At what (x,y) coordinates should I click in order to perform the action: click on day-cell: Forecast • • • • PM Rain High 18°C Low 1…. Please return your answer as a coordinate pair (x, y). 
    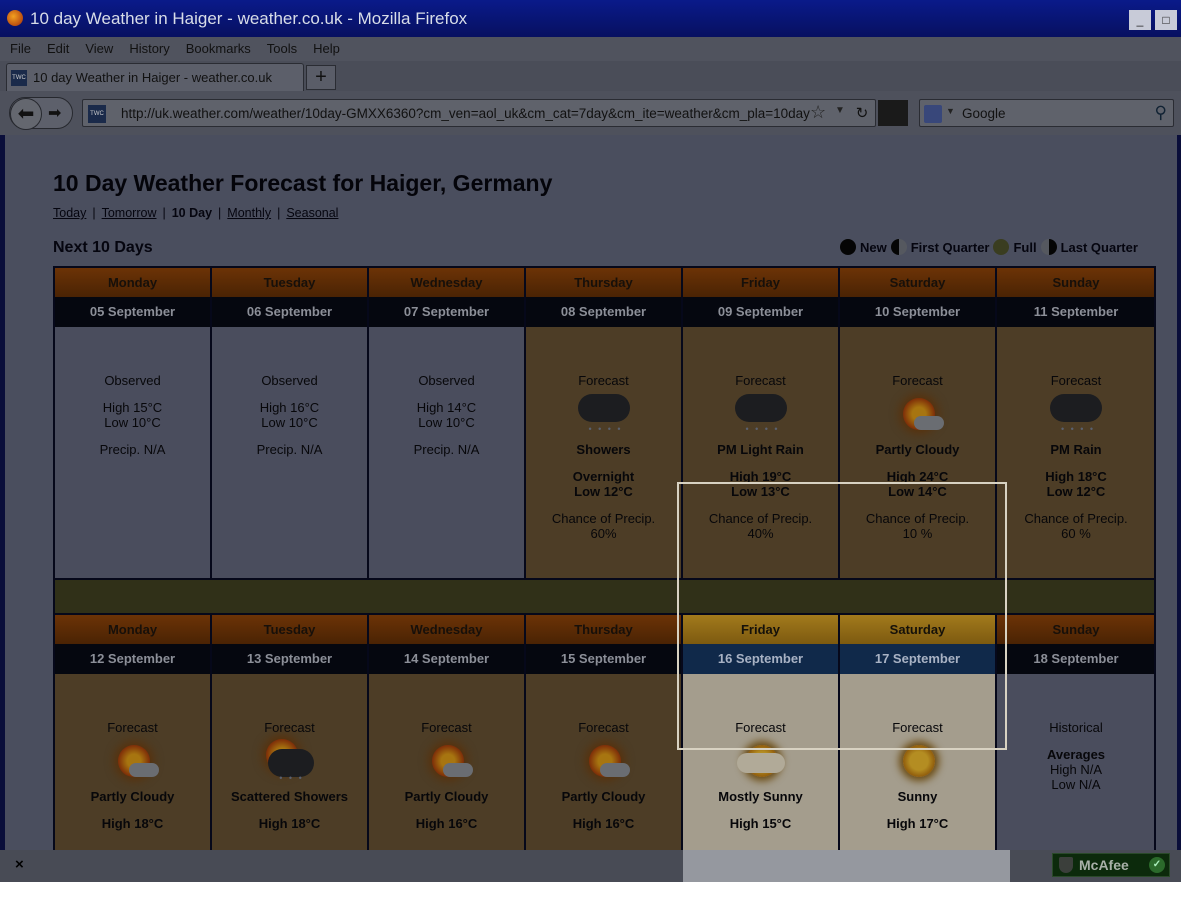
    Looking at the image, I should click on (1075, 452).